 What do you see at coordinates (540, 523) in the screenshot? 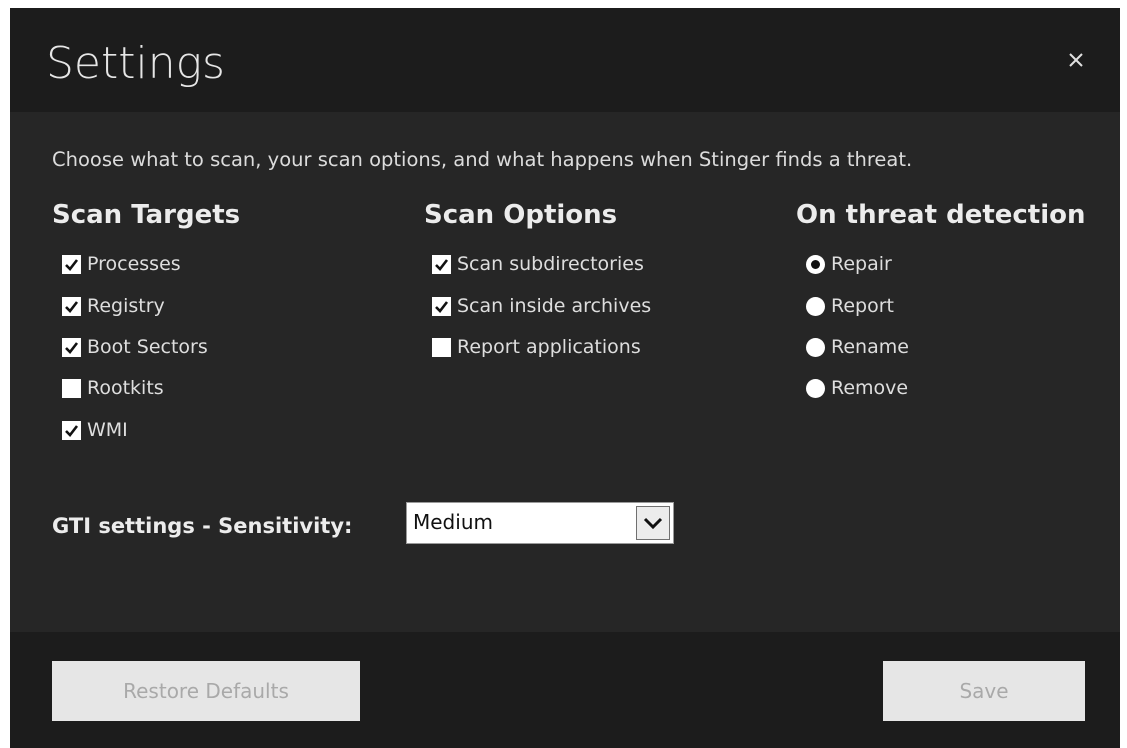
I see `gti-sensitivity-select: Medium` at bounding box center [540, 523].